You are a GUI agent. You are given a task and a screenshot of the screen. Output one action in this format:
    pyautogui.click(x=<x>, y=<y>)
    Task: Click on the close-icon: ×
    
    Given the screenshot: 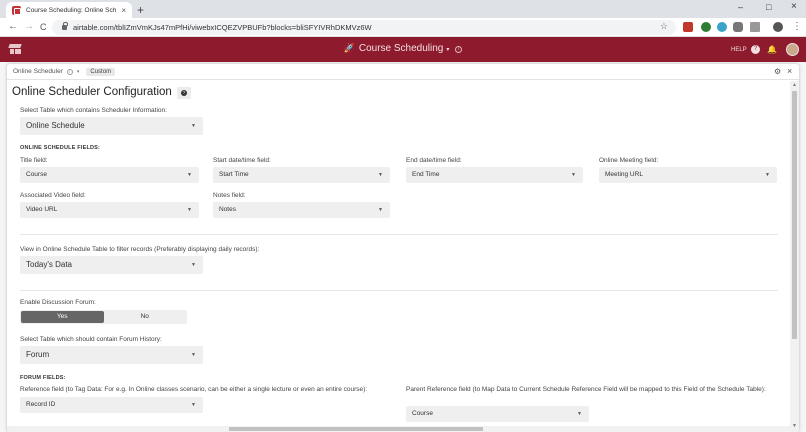 What is the action you would take?
    pyautogui.click(x=789, y=71)
    